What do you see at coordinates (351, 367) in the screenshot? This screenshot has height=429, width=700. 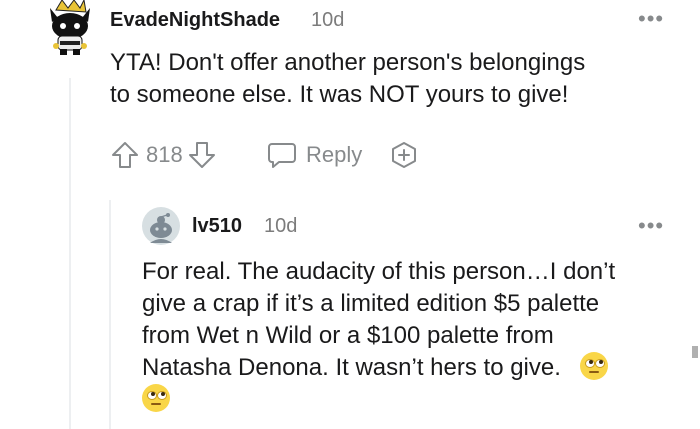 I see `reply-body-line: Natasha Denona. It wasn’t hers to give.` at bounding box center [351, 367].